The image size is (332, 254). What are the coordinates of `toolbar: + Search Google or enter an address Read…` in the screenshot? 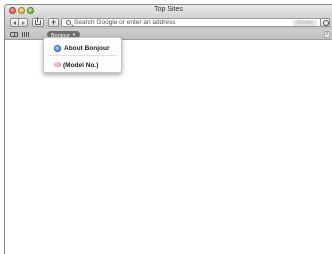 It's located at (168, 22).